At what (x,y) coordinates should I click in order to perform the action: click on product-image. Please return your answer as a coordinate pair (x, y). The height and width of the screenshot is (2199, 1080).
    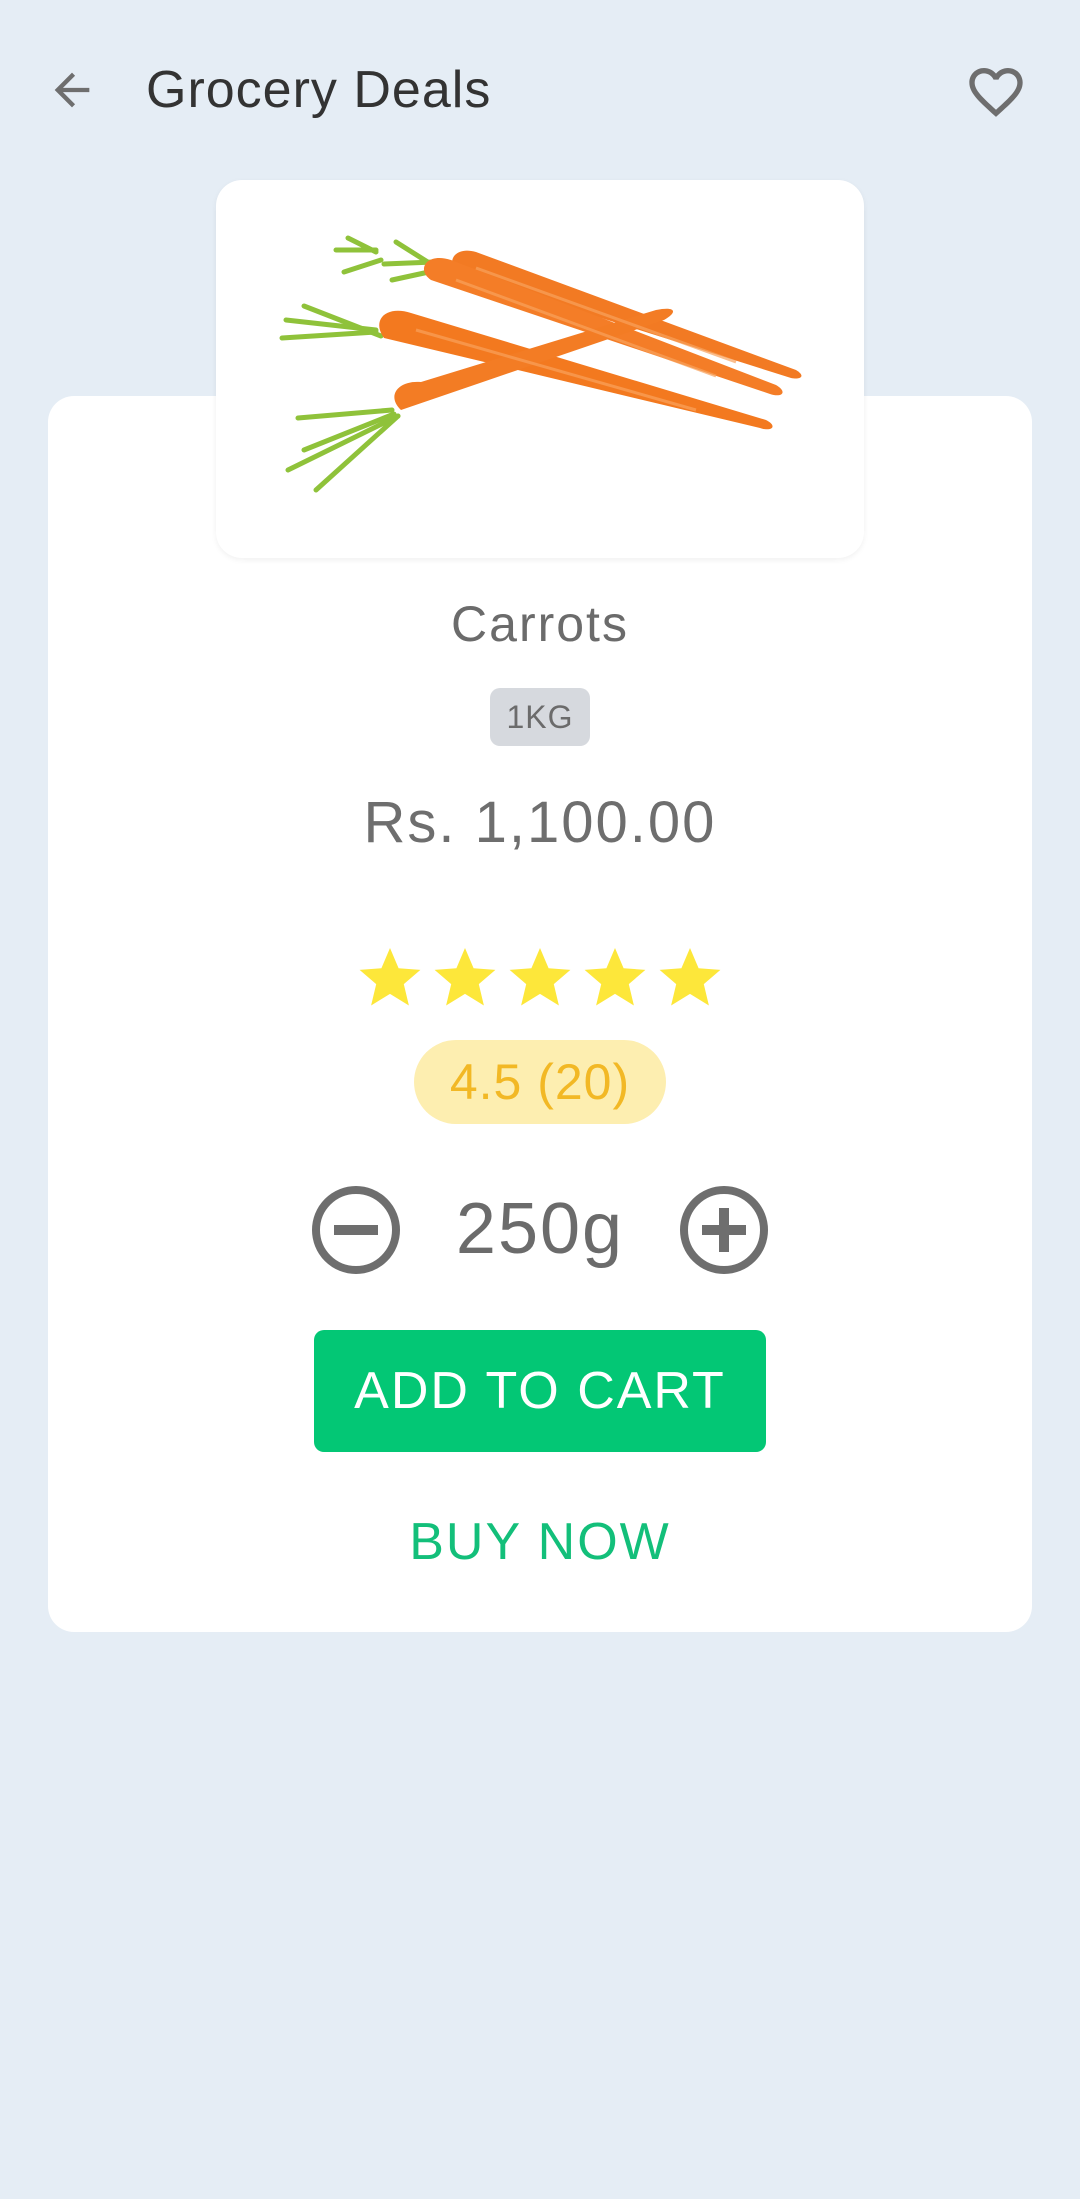
    Looking at the image, I should click on (540, 369).